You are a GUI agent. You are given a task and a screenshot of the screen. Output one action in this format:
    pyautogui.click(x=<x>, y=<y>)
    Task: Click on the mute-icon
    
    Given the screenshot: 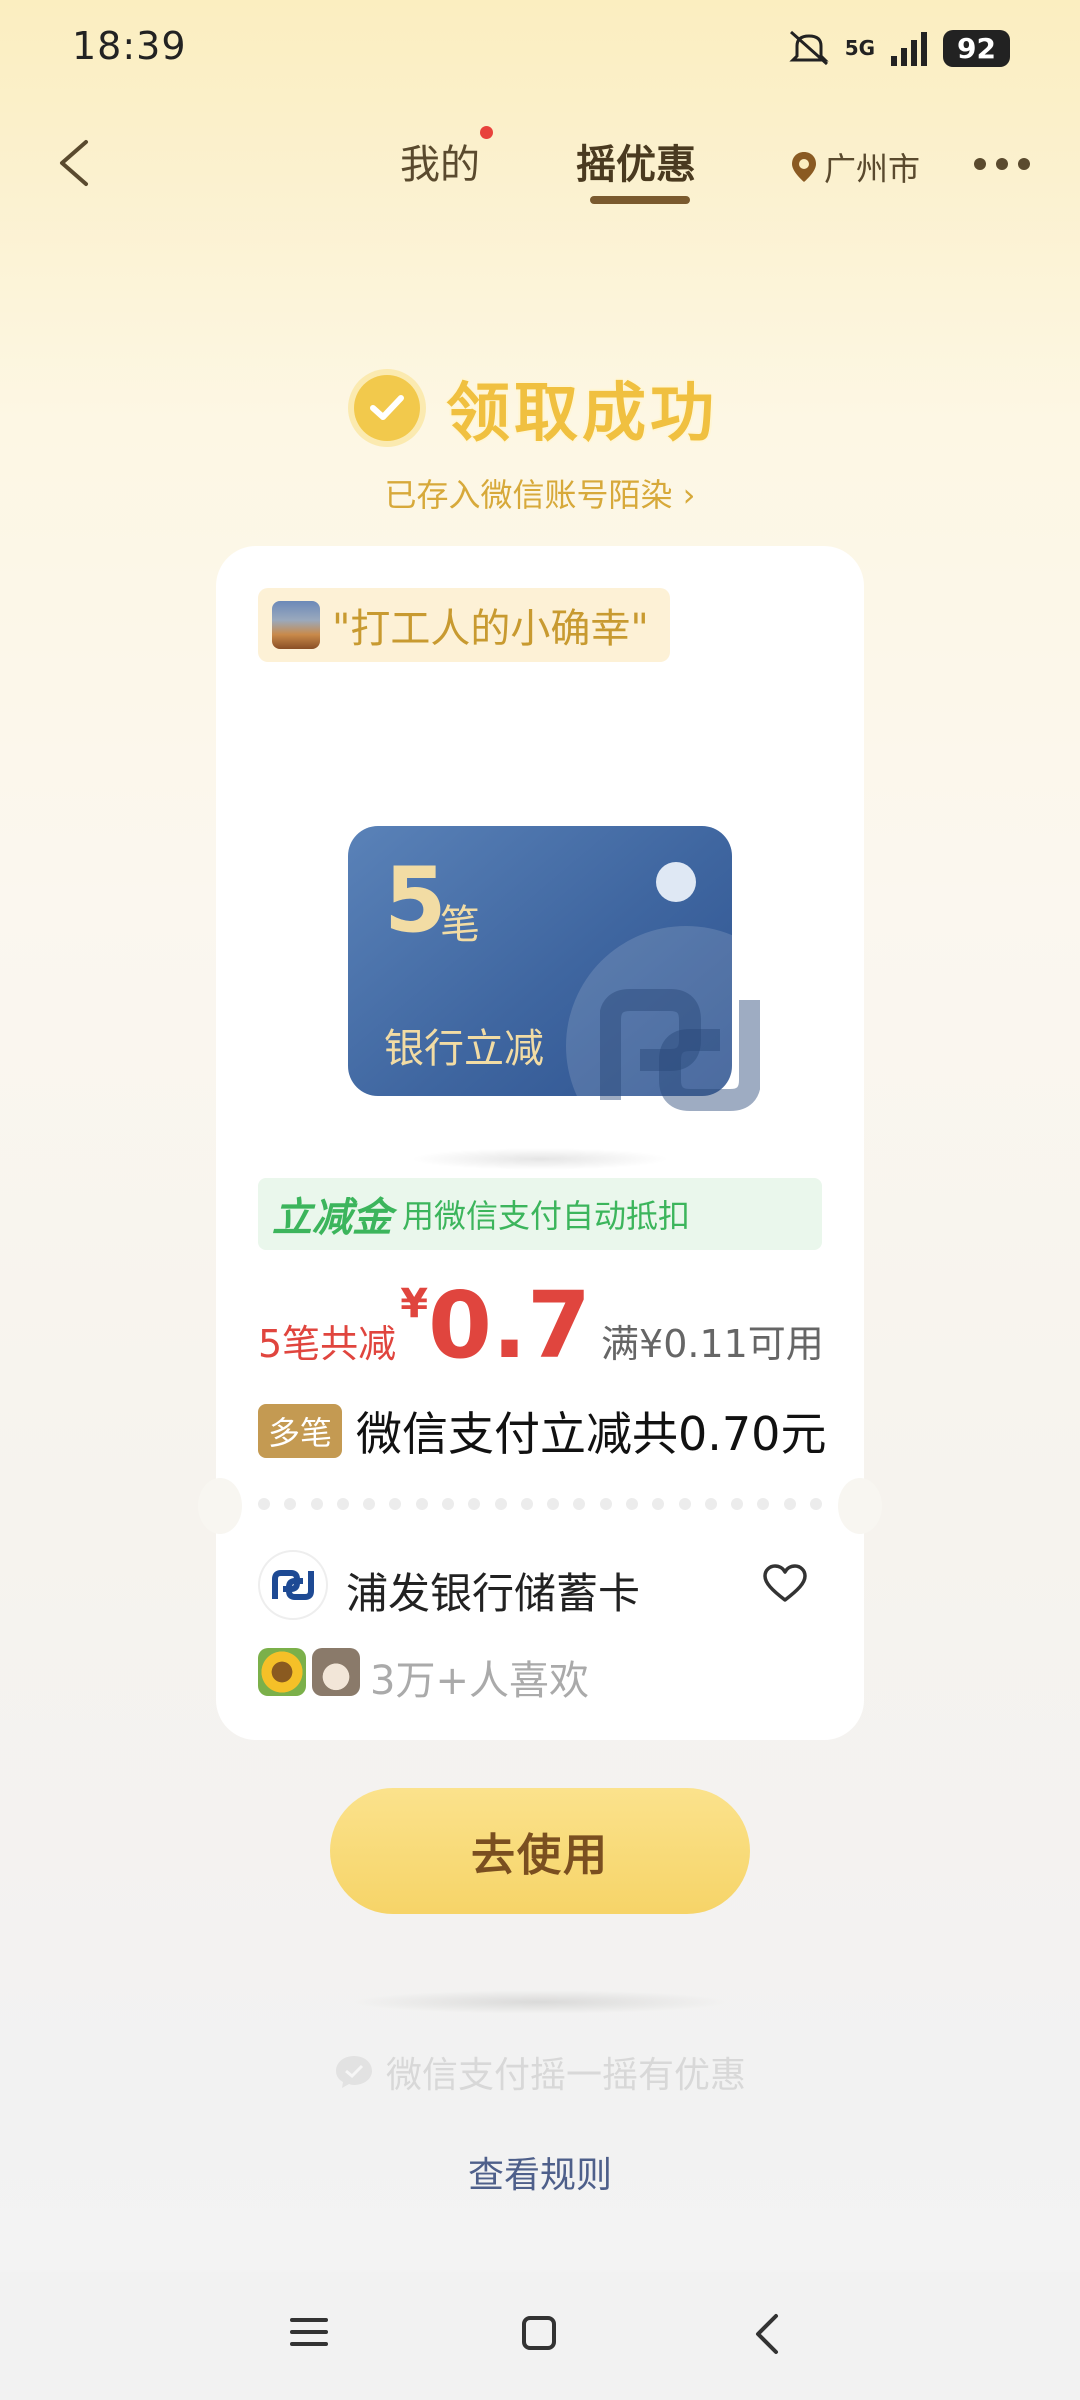 What is the action you would take?
    pyautogui.click(x=809, y=48)
    